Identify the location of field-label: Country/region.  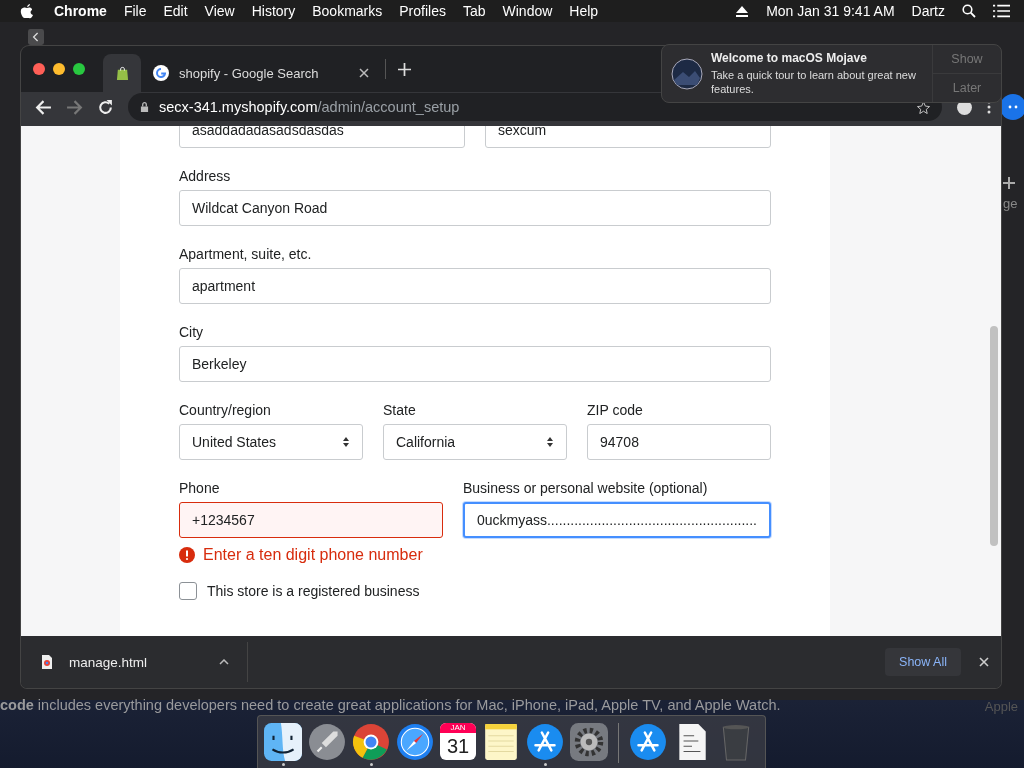
(225, 410).